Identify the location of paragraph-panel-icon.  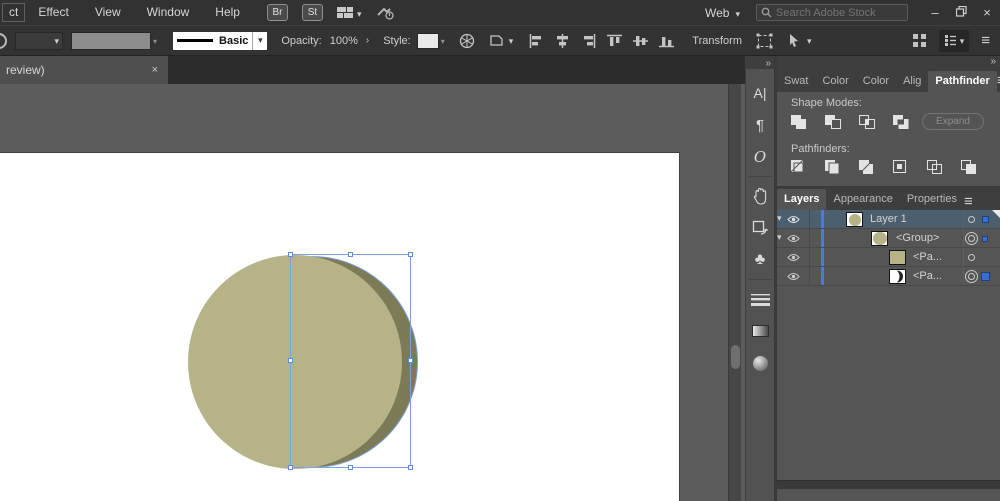
(760, 125).